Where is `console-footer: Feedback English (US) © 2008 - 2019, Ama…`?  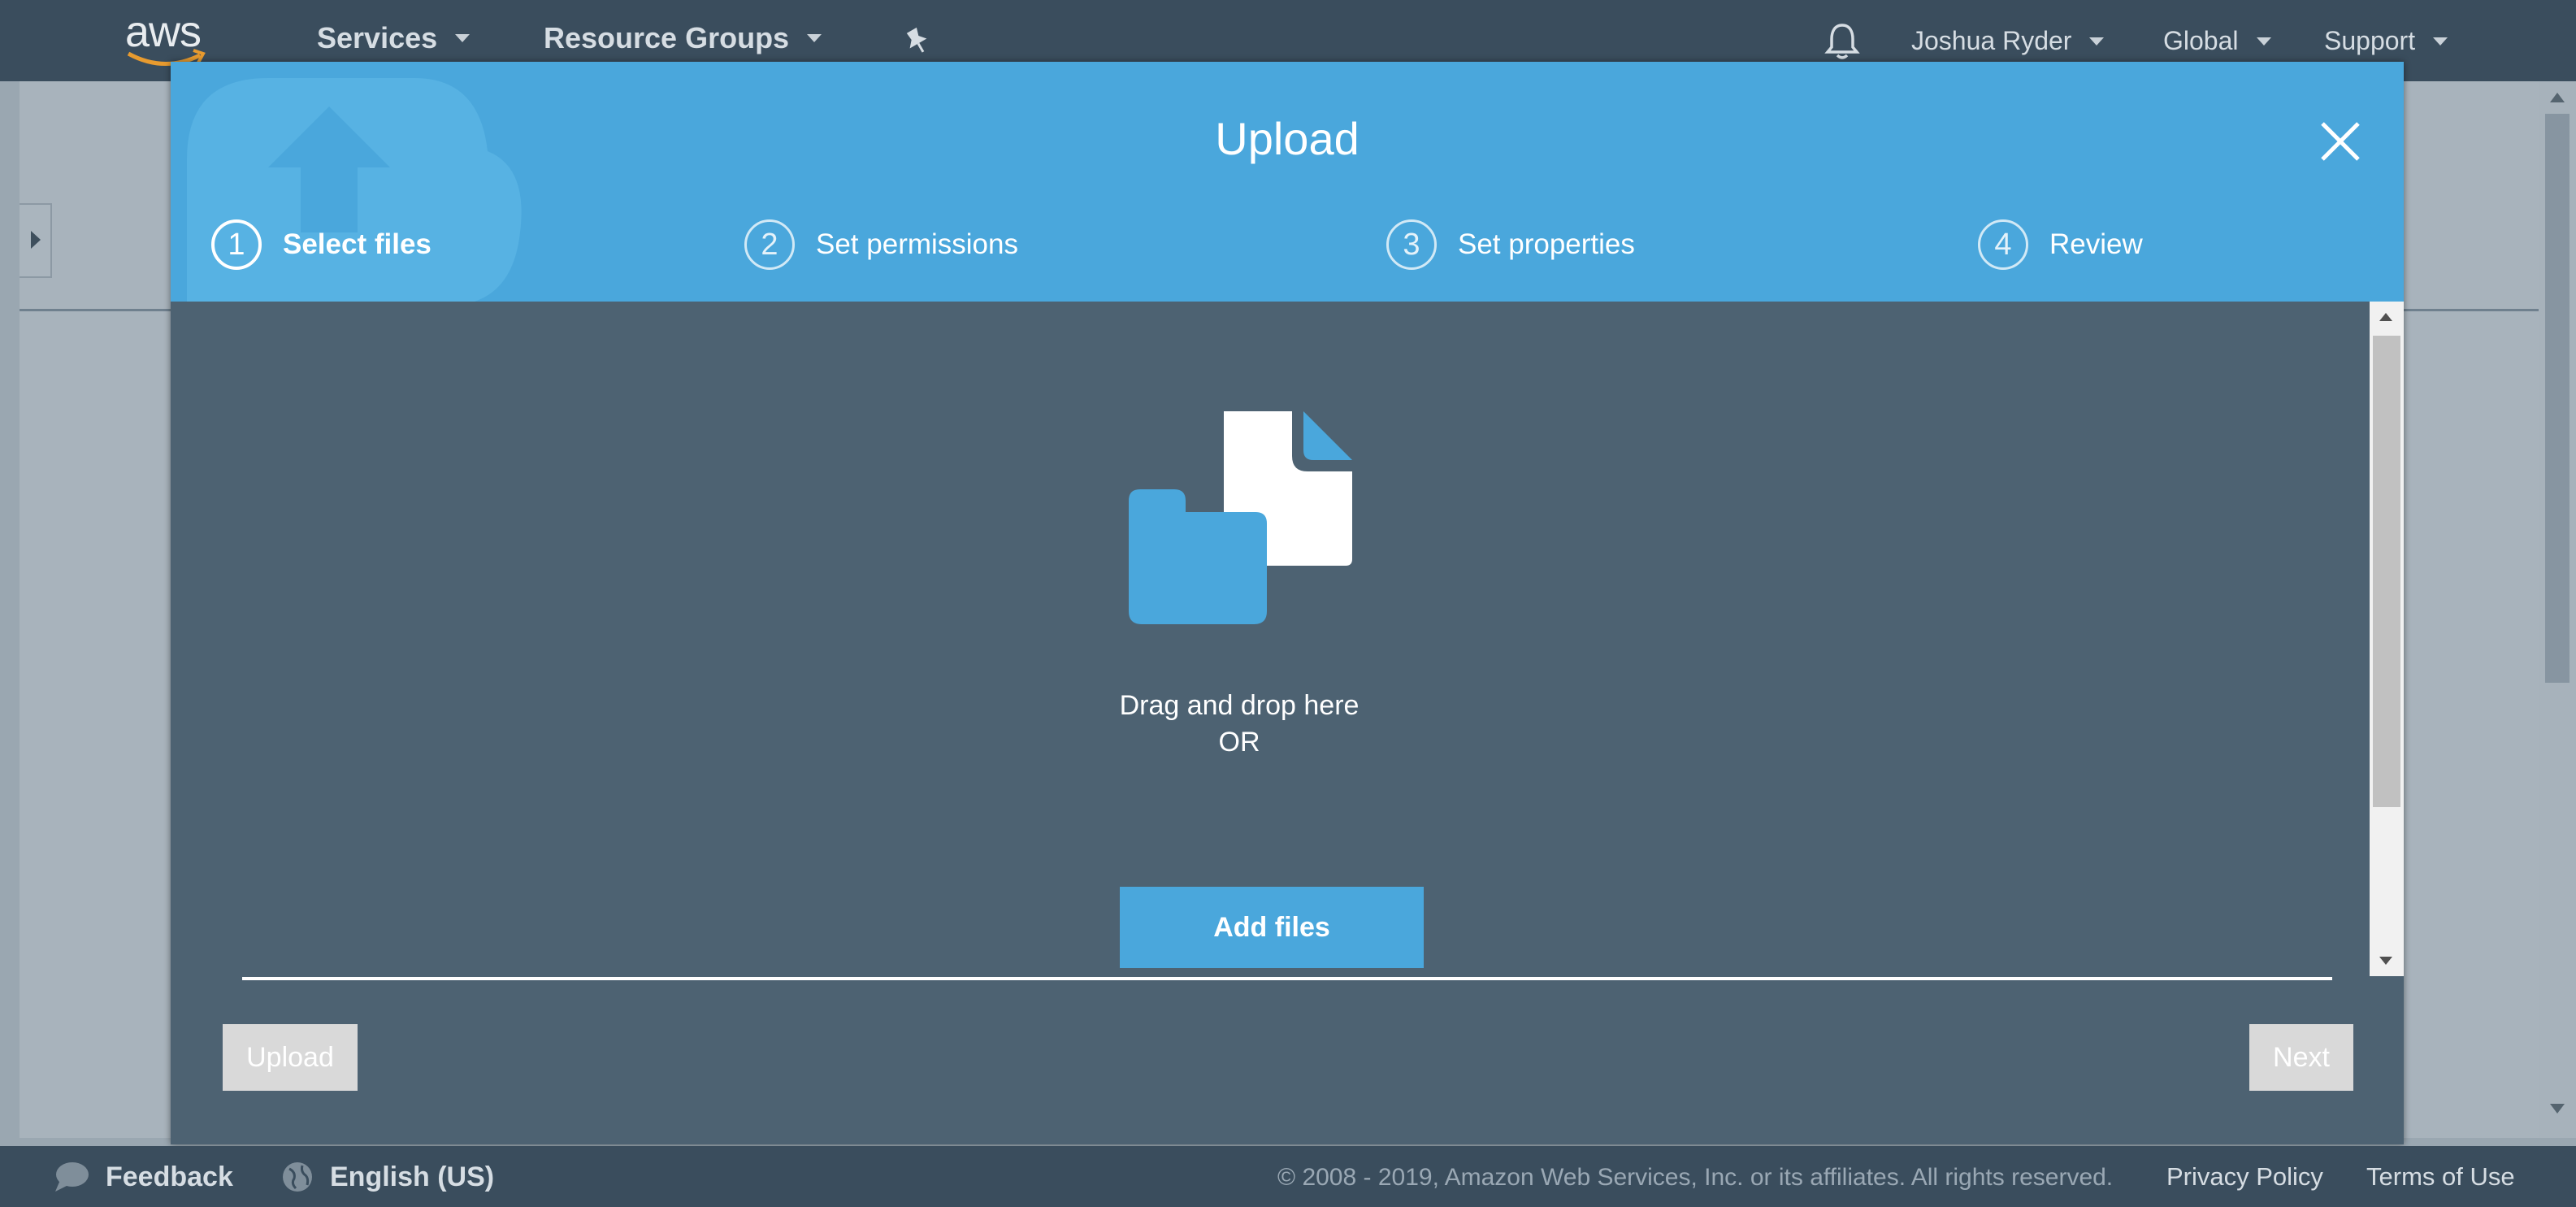 console-footer: Feedback English (US) © 2008 - 2019, Ama… is located at coordinates (1288, 1177).